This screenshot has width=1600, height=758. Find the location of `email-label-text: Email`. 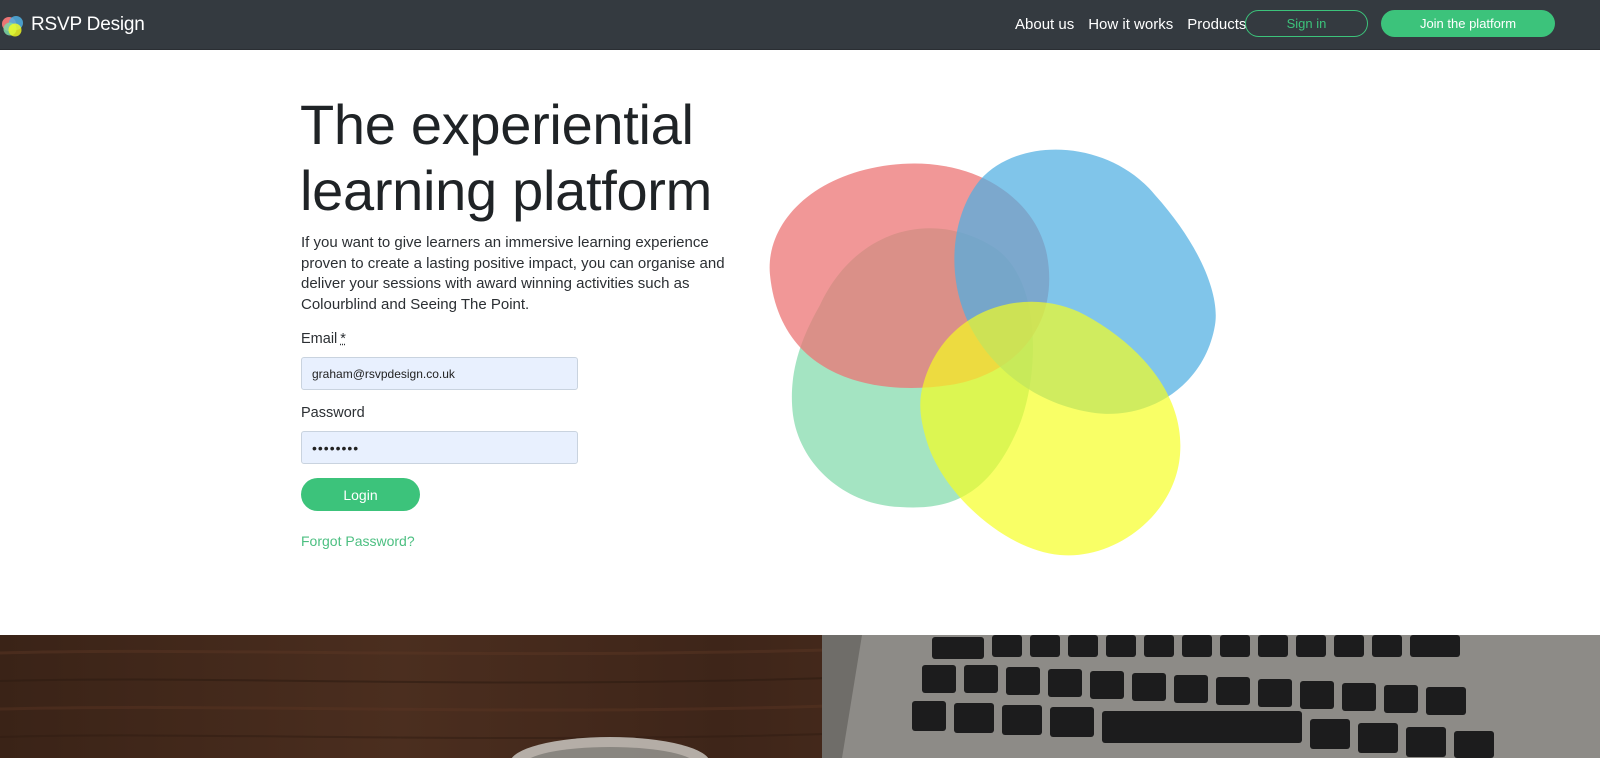

email-label-text: Email is located at coordinates (319, 339).